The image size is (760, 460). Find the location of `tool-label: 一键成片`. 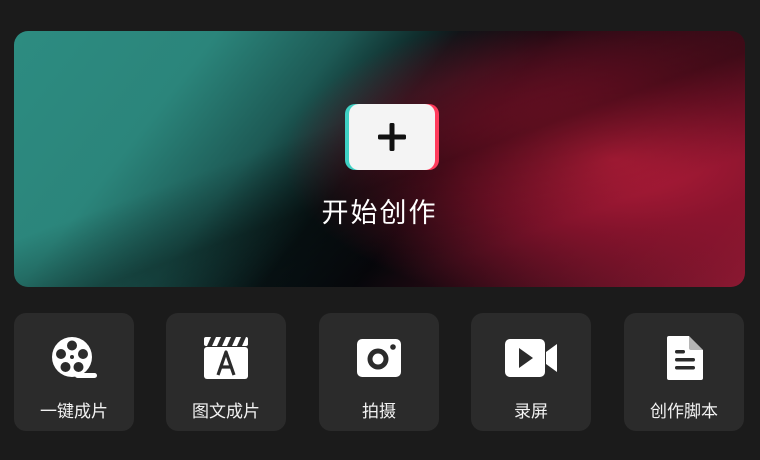

tool-label: 一键成片 is located at coordinates (74, 412).